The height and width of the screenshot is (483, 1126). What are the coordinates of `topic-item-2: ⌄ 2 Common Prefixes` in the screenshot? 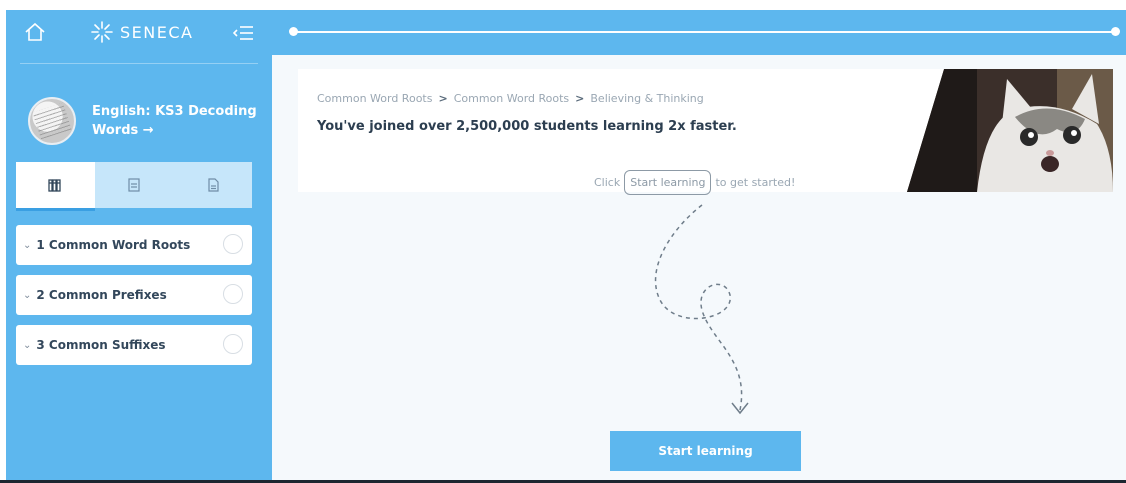 It's located at (134, 295).